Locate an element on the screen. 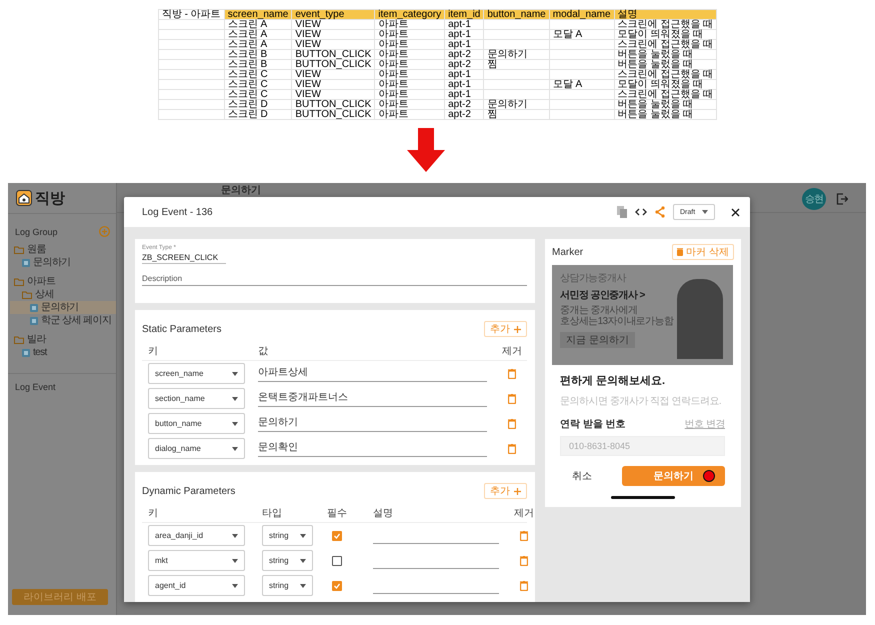 Image resolution: width=875 pixels, height=625 pixels. log-event-link: Log Event is located at coordinates (62, 387).